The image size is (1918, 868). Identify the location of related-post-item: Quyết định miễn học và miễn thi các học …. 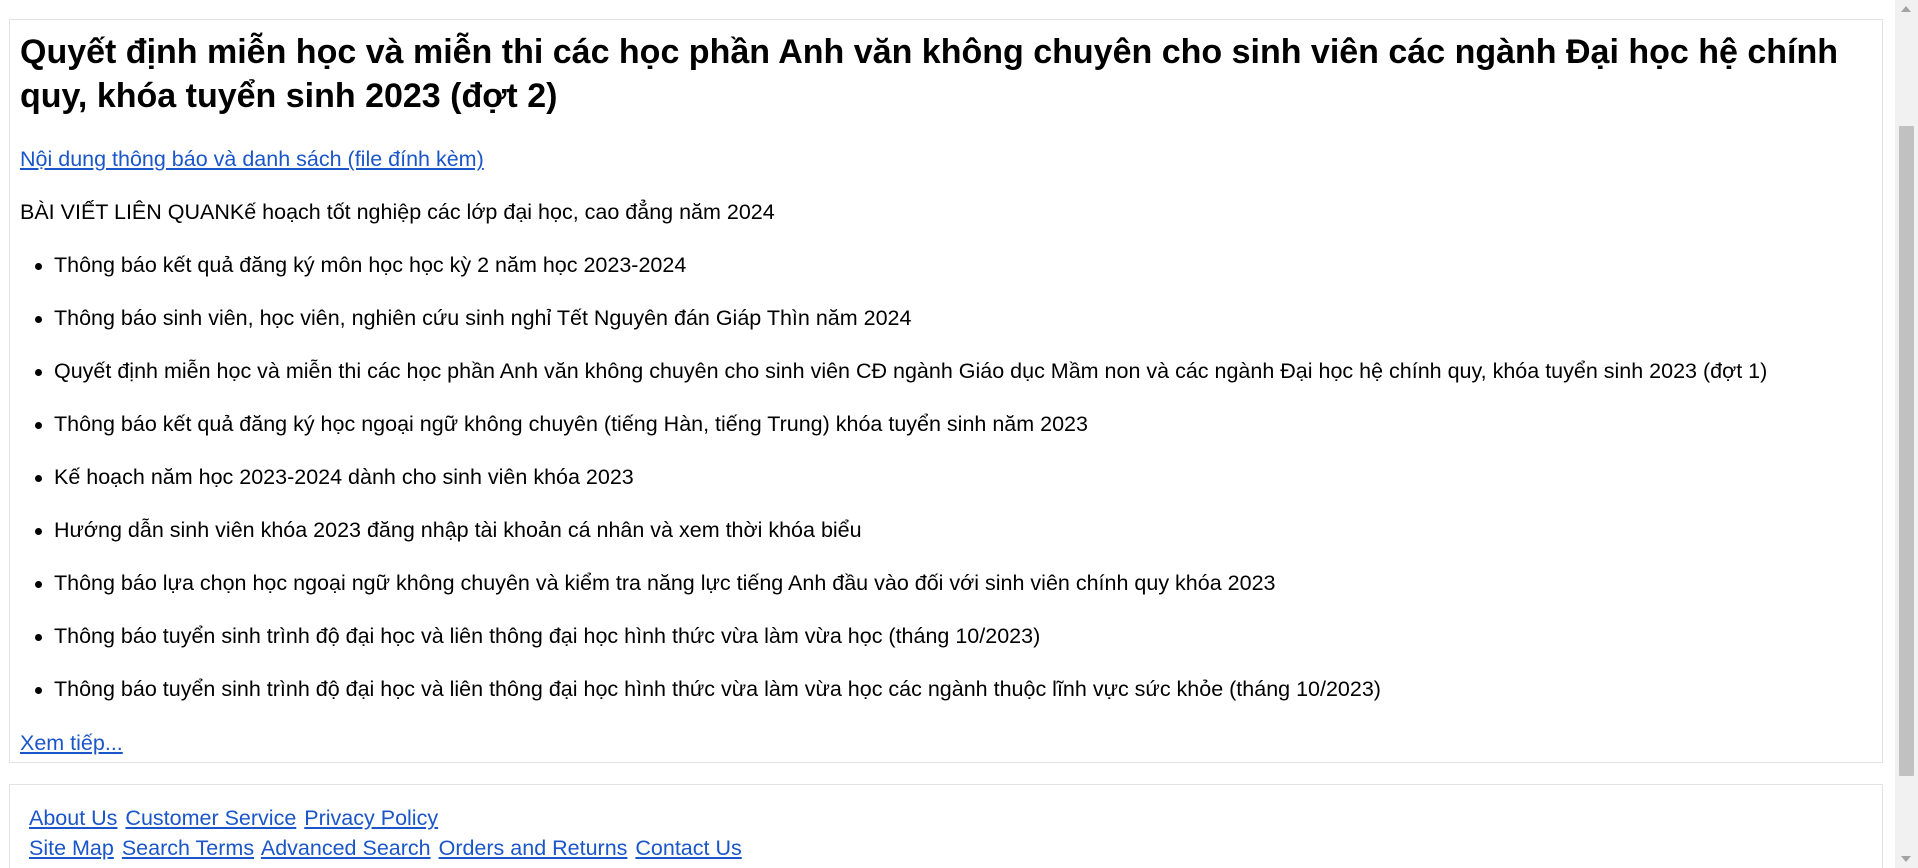
(893, 384).